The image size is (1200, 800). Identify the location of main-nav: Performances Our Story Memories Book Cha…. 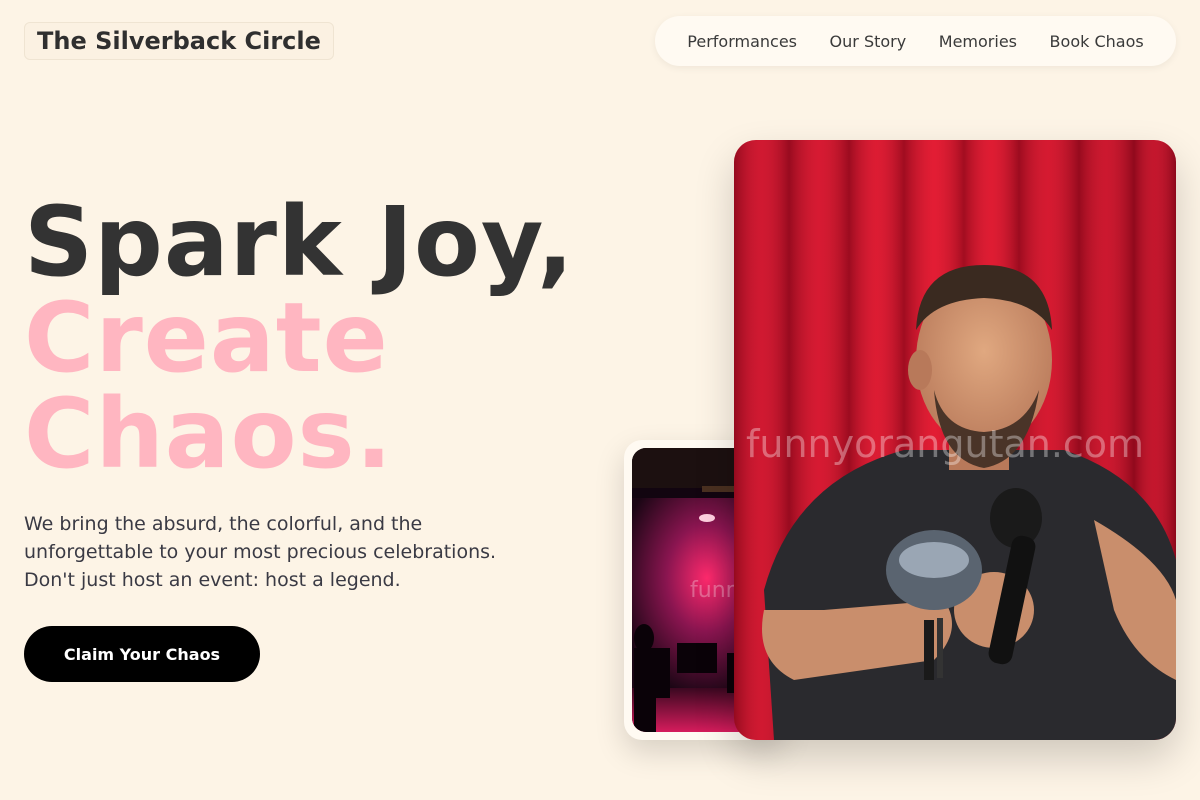
(915, 41).